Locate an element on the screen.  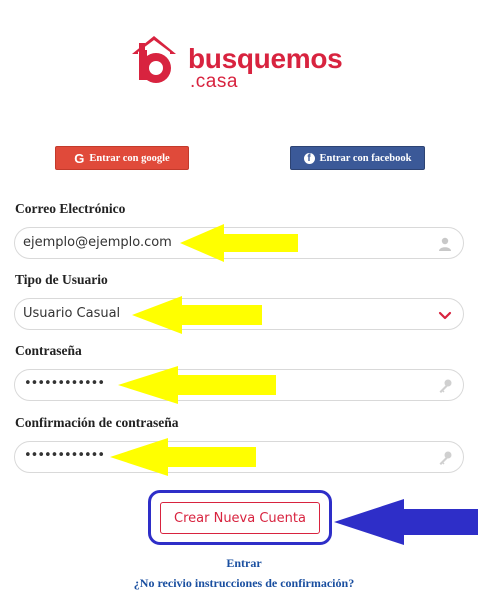
brand-logo: busquemos .casa is located at coordinates (245, 64).